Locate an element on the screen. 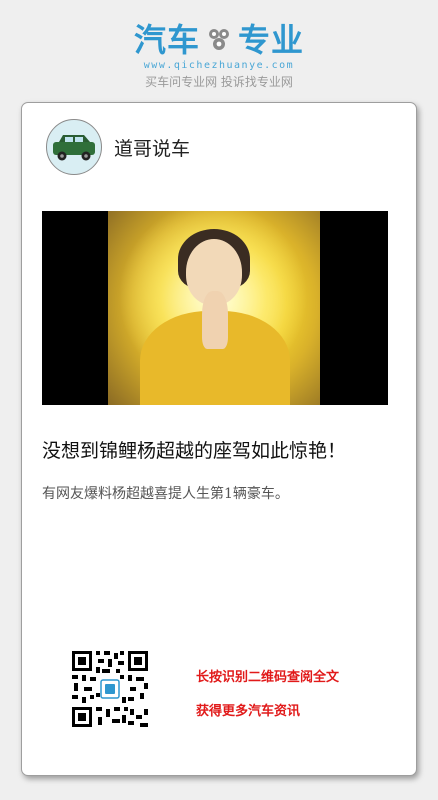 This screenshot has width=438, height=800. brand-logo-right: 专业 is located at coordinates (271, 40).